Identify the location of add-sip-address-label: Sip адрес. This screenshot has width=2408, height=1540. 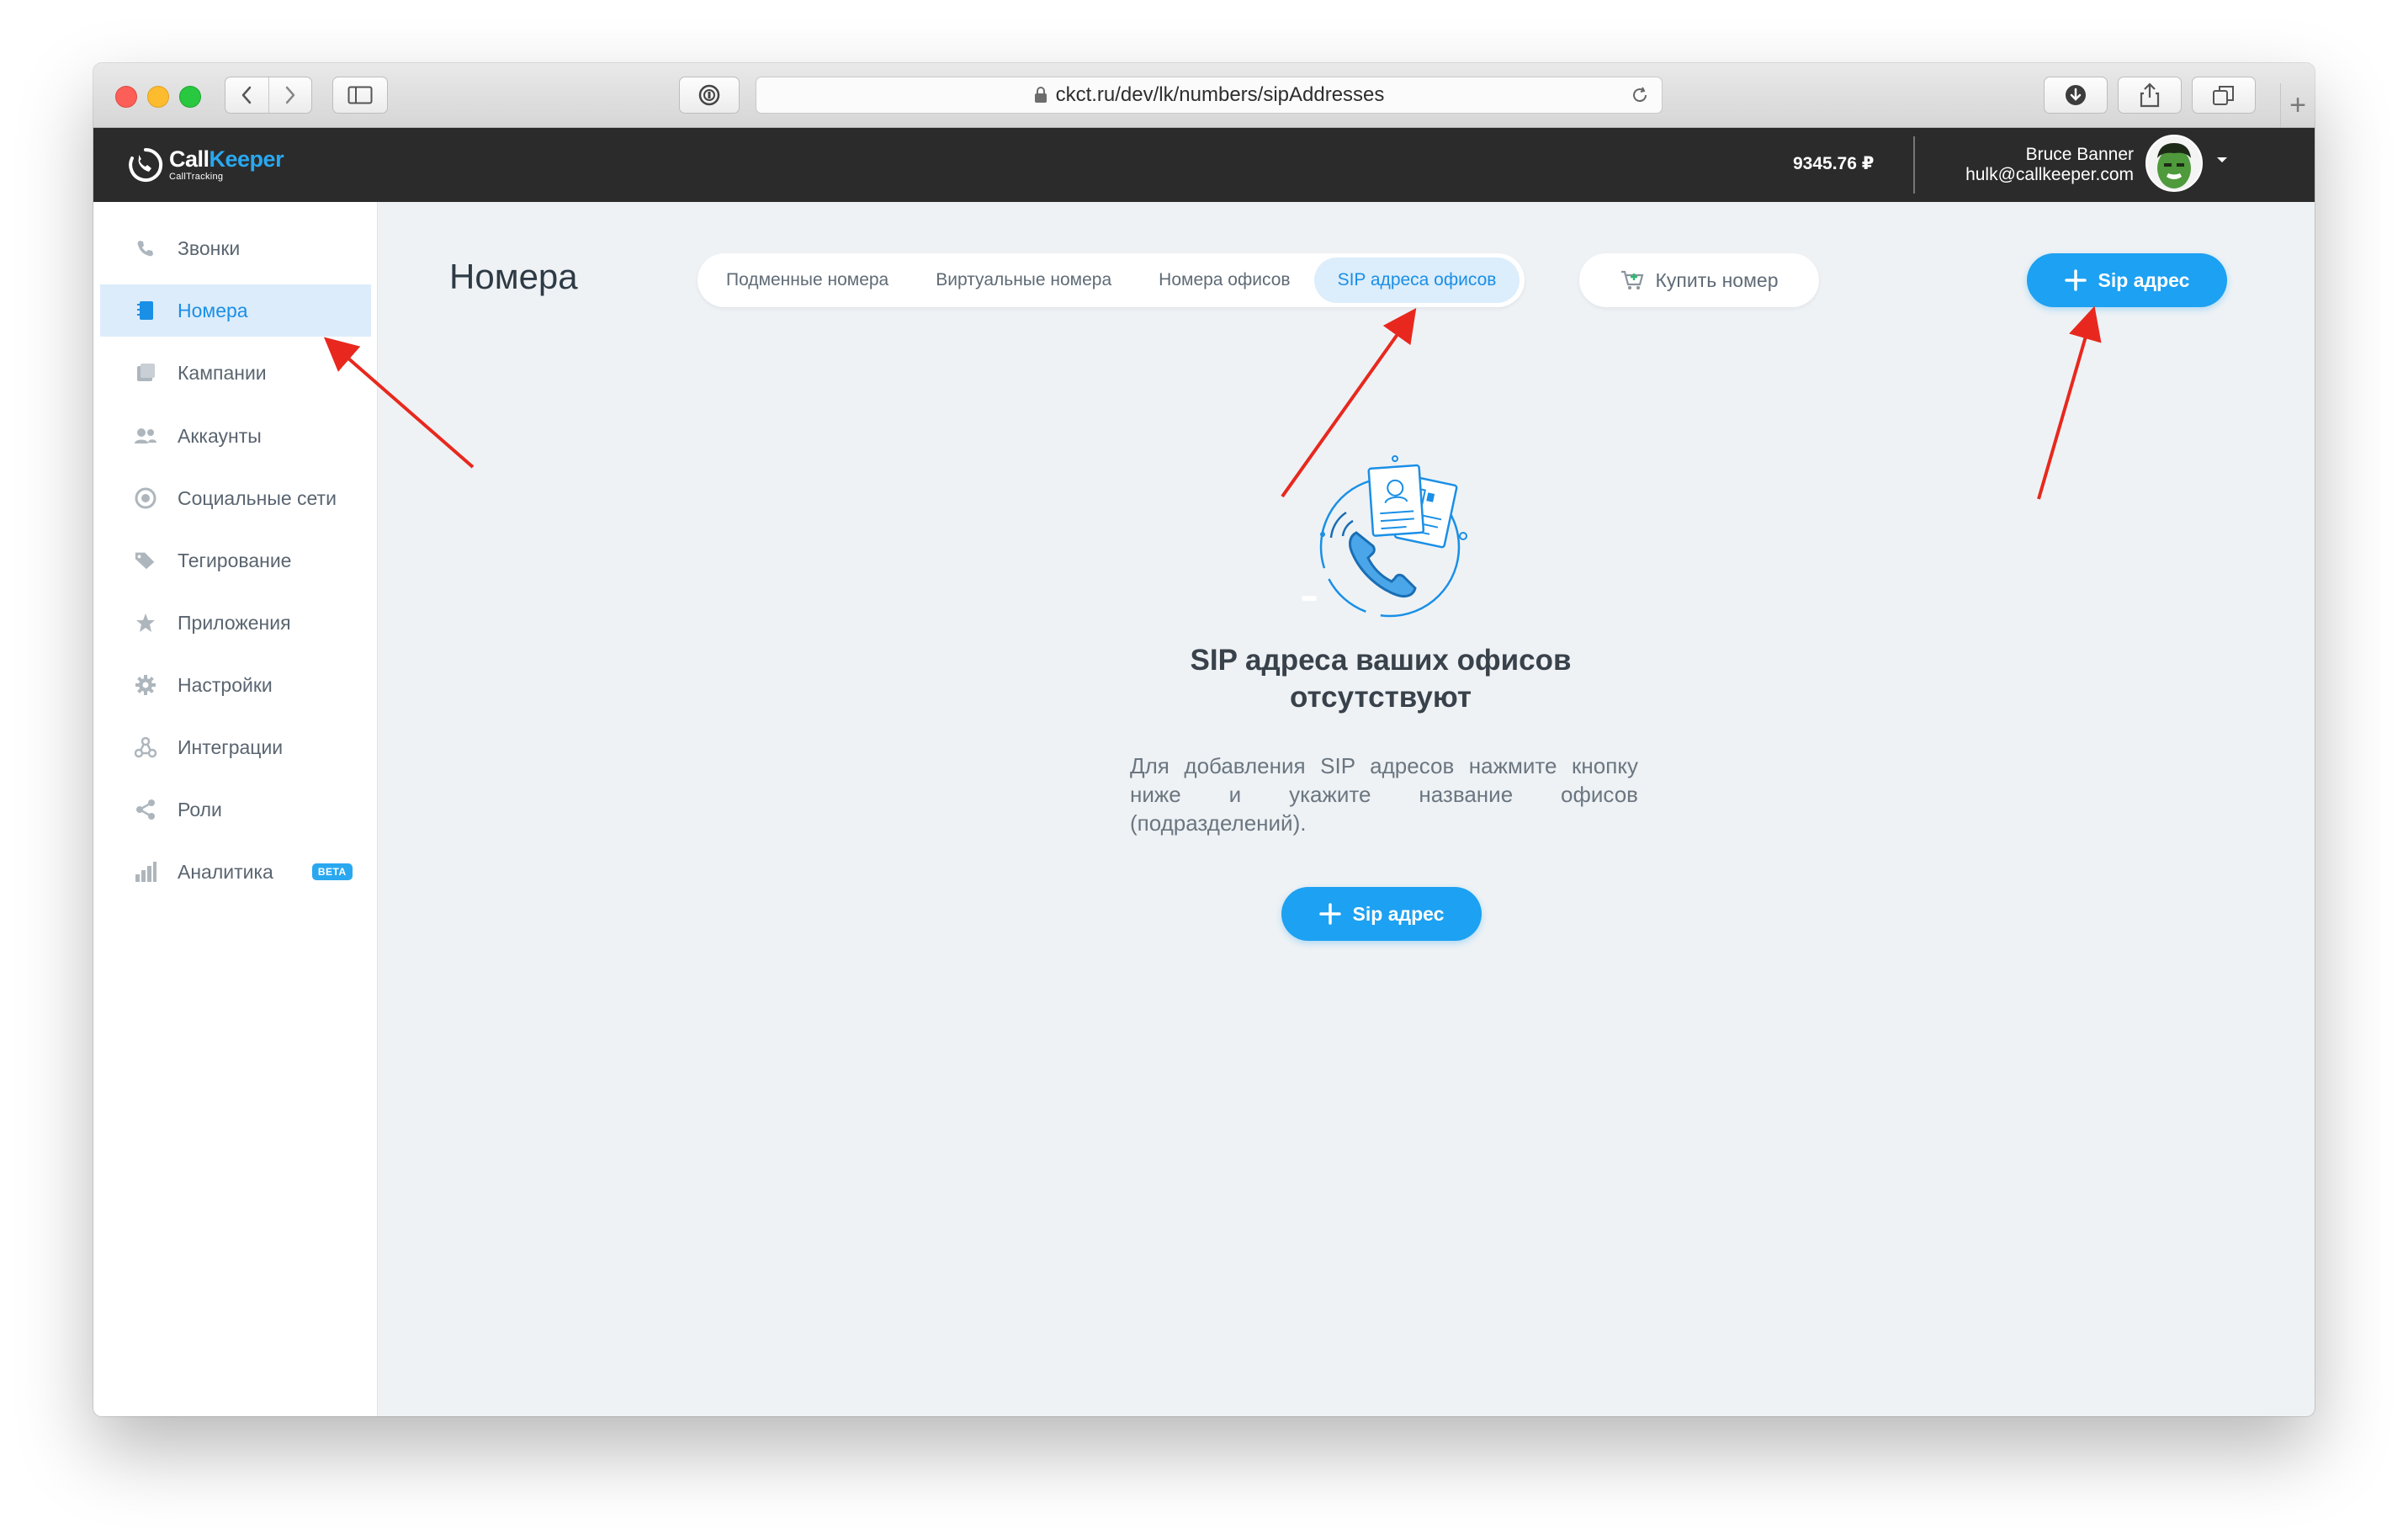
(2144, 279).